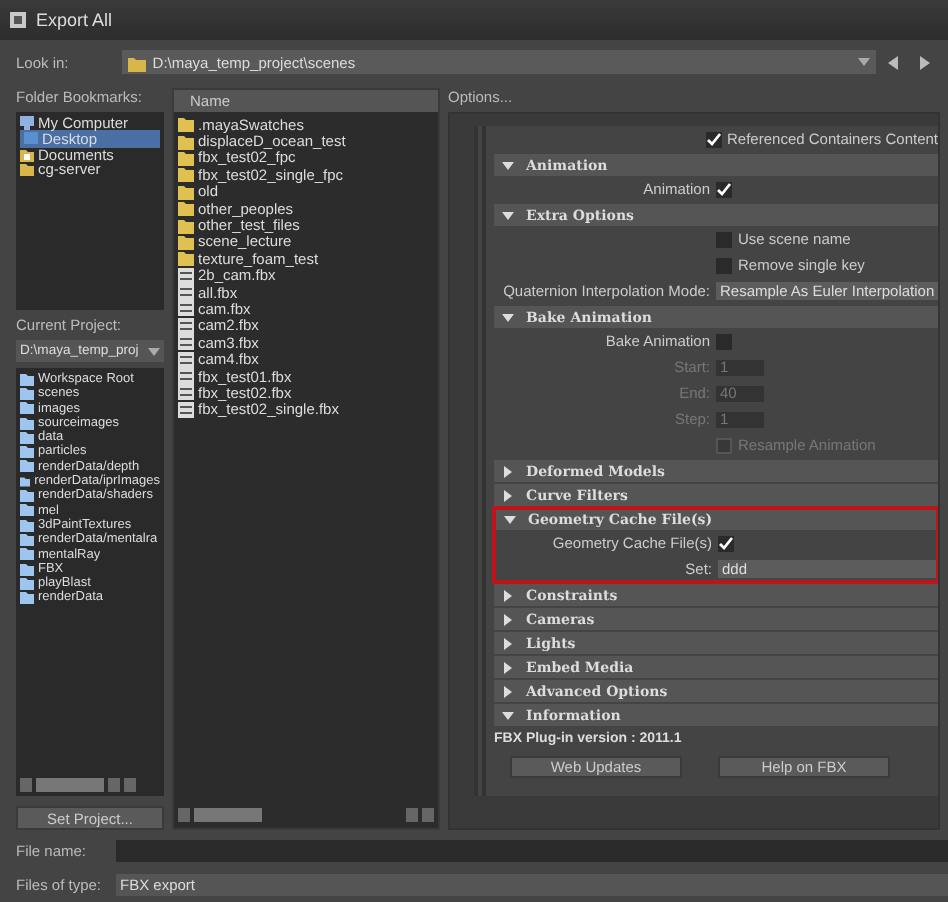 This screenshot has width=948, height=902. What do you see at coordinates (532, 851) in the screenshot?
I see `file-name-field` at bounding box center [532, 851].